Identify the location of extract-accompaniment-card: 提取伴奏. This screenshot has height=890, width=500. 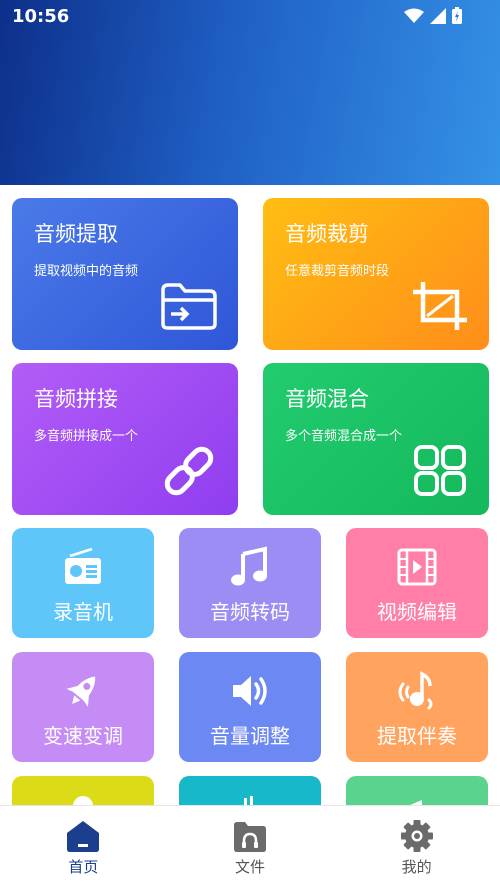
(417, 707).